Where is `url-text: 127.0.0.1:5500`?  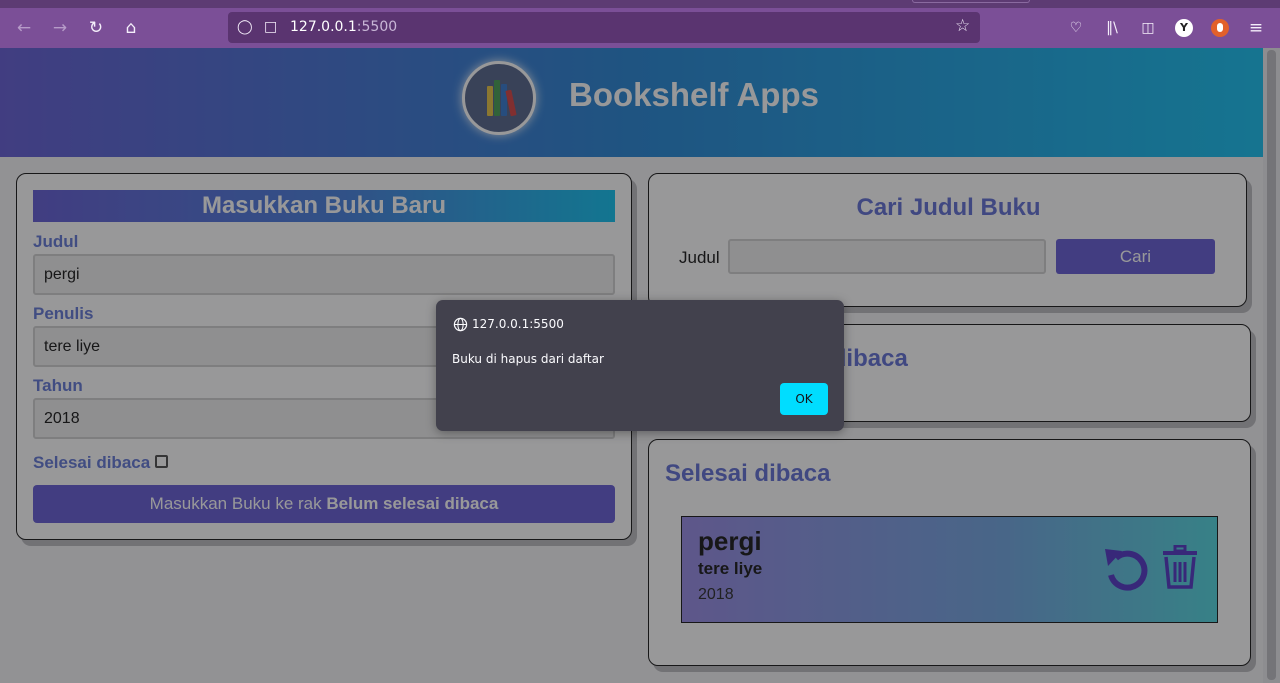 url-text: 127.0.0.1:5500 is located at coordinates (343, 27).